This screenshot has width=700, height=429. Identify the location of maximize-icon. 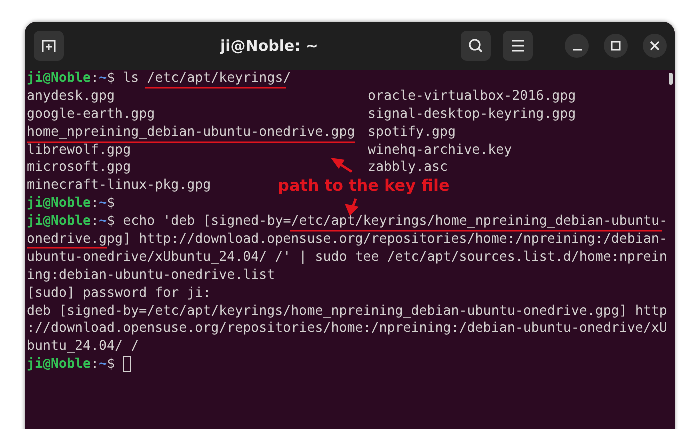
(616, 46).